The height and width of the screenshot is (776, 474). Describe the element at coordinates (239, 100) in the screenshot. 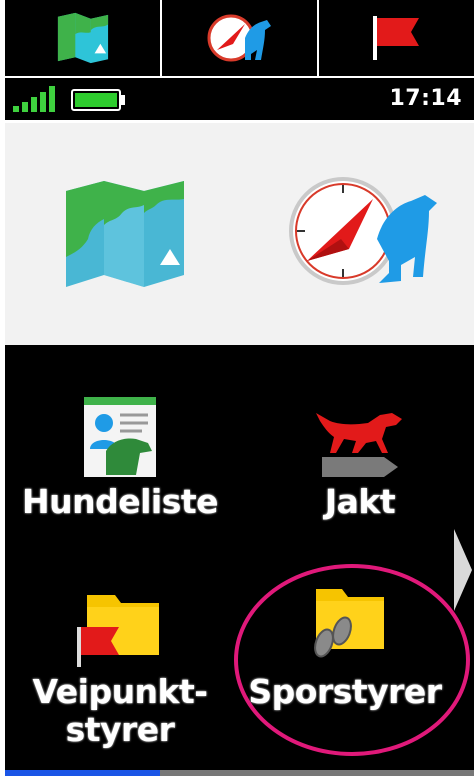

I see `status-bar: 17:14` at that location.